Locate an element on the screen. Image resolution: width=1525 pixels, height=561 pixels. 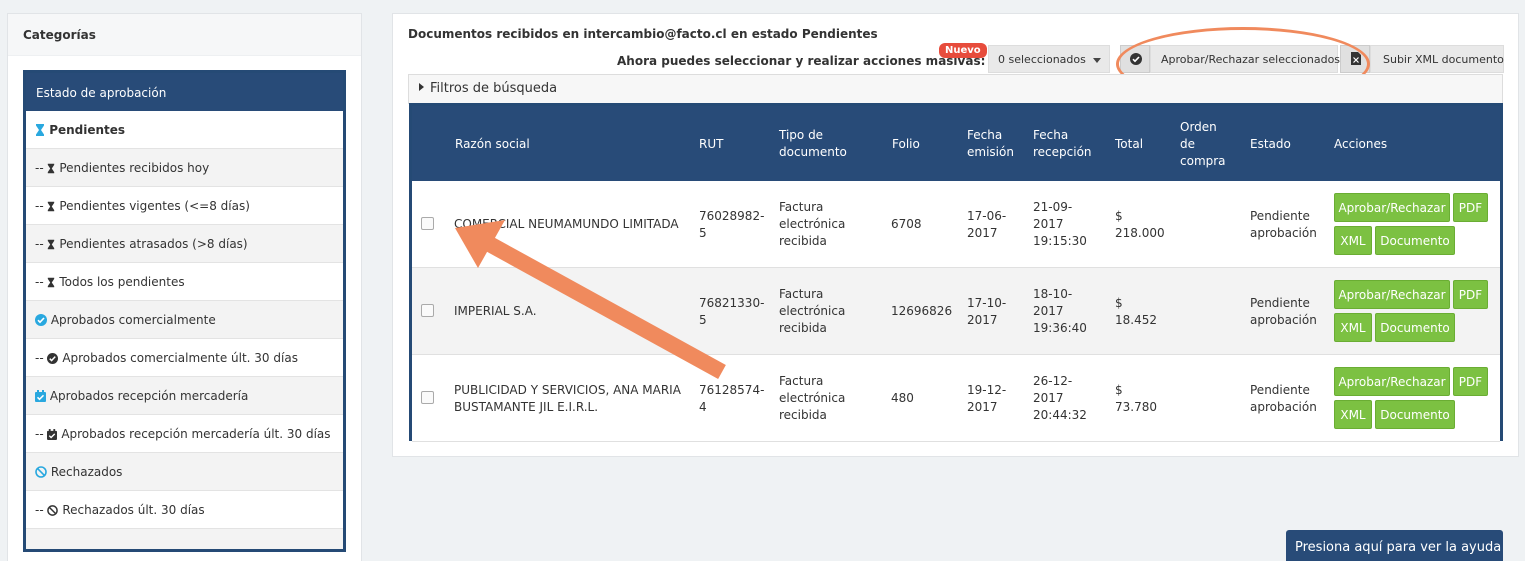
selected-count-label: 0 seleccionados is located at coordinates (1042, 59).